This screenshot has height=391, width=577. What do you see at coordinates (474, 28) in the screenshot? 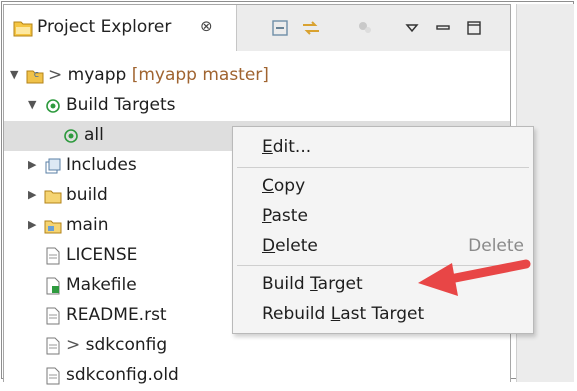
I see `maximize-icon` at bounding box center [474, 28].